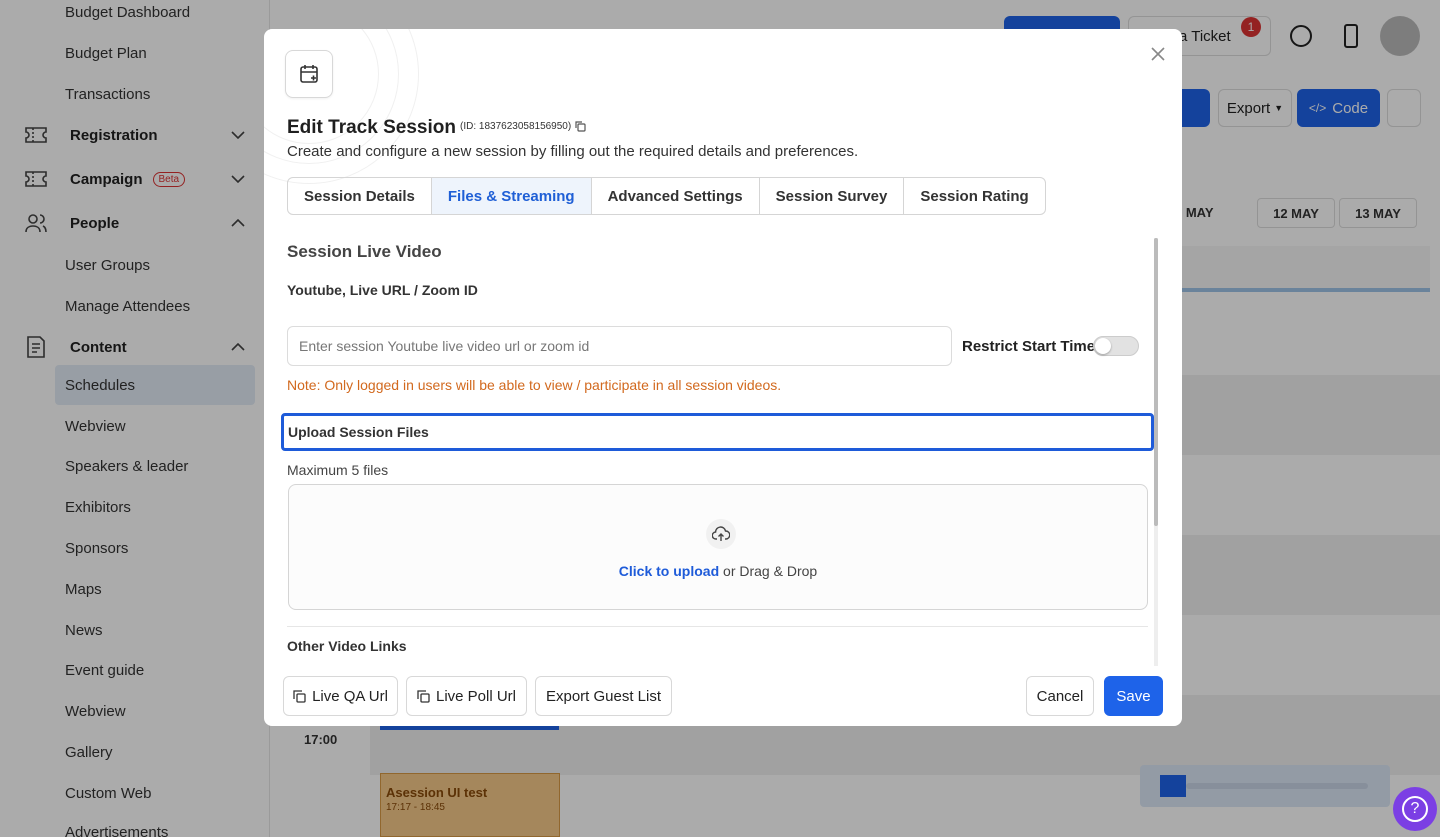  Describe the element at coordinates (516, 126) in the screenshot. I see `session-id-text: (ID: 1837623058156950)` at that location.